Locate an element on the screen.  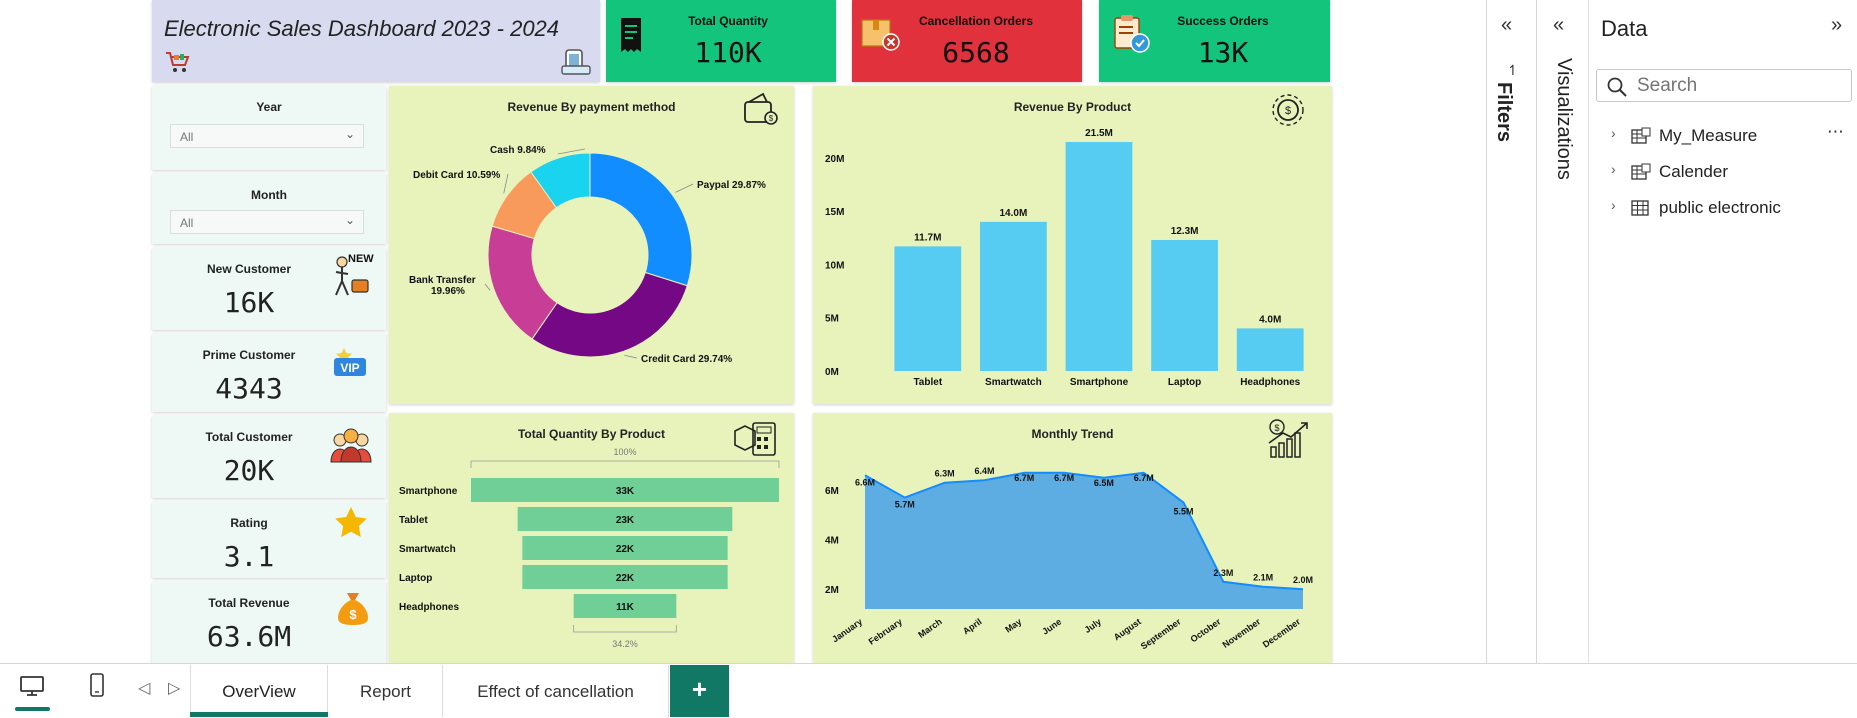
data-tree-item: › Calender is located at coordinates (1723, 173).